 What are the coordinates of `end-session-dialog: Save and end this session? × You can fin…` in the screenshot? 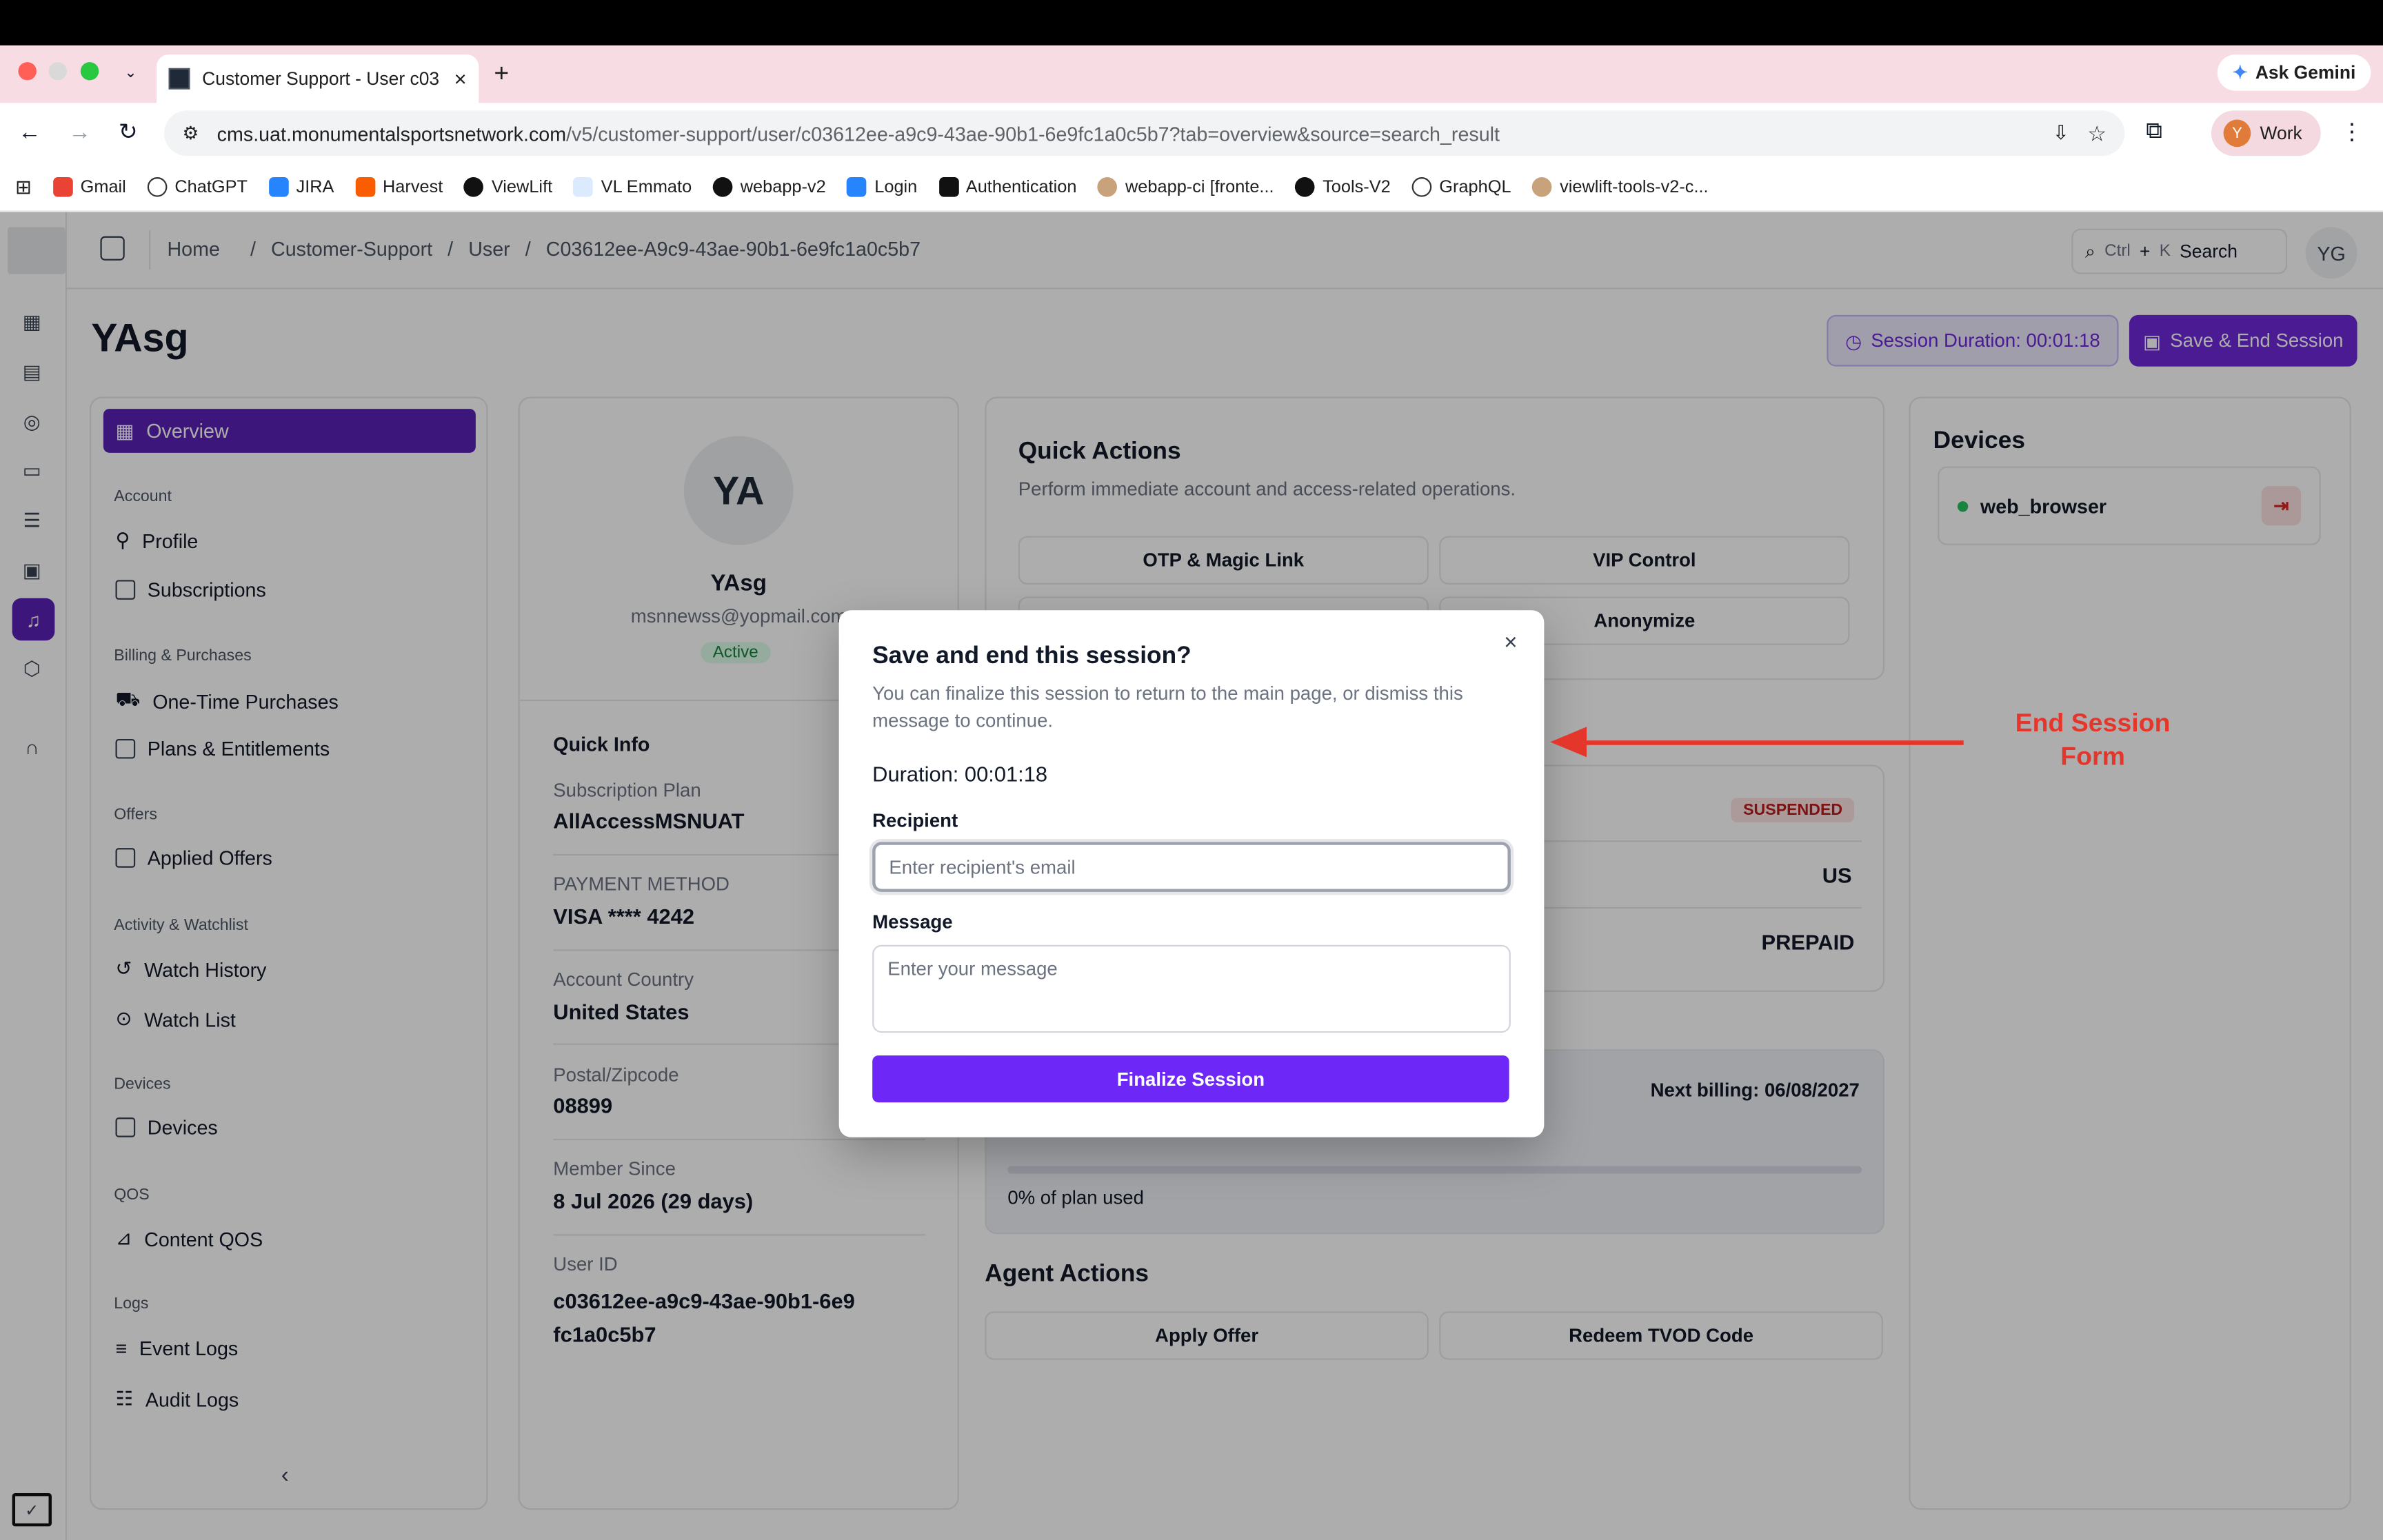 It's located at (1191, 874).